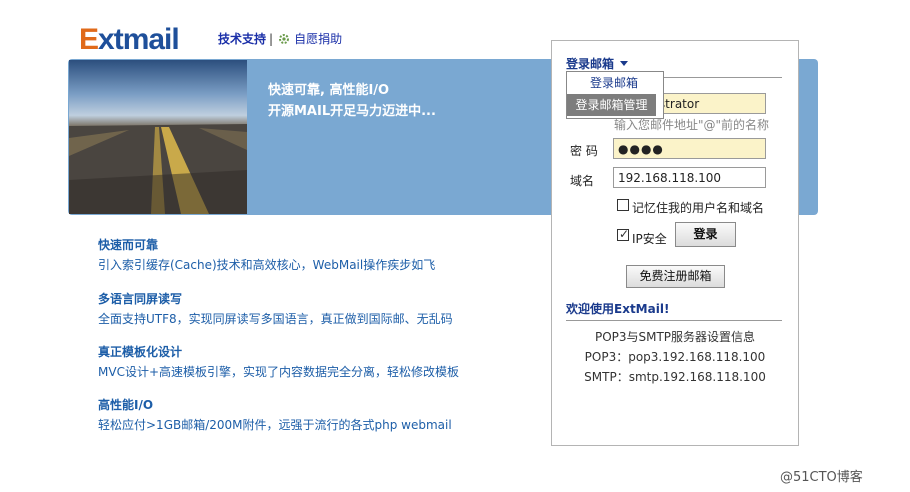 The width and height of the screenshot is (910, 492). I want to click on password-label: 密 码, so click(584, 151).